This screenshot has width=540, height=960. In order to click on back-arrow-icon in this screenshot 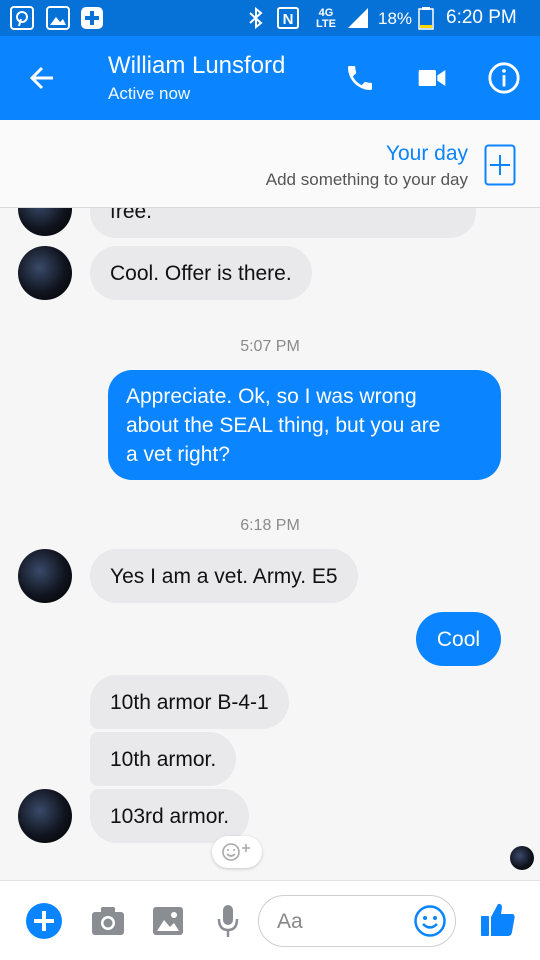, I will do `click(41, 78)`.